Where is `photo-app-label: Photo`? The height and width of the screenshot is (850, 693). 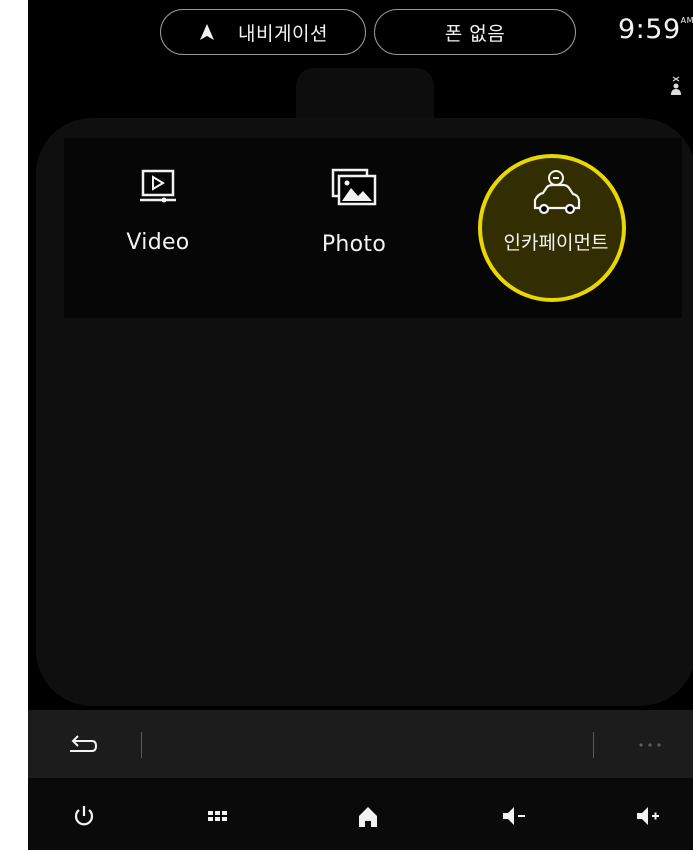
photo-app-label: Photo is located at coordinates (354, 244).